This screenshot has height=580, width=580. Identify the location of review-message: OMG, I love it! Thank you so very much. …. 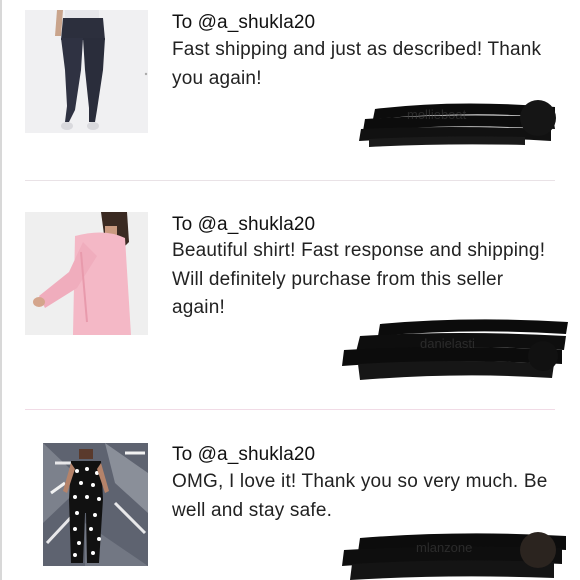
(360, 496).